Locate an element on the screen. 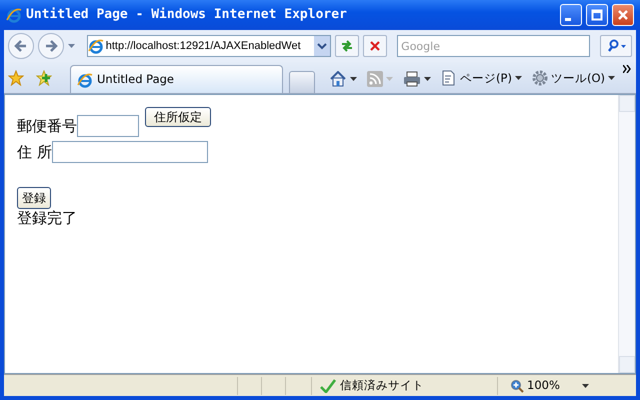 This screenshot has width=640, height=400. close-button is located at coordinates (623, 15).